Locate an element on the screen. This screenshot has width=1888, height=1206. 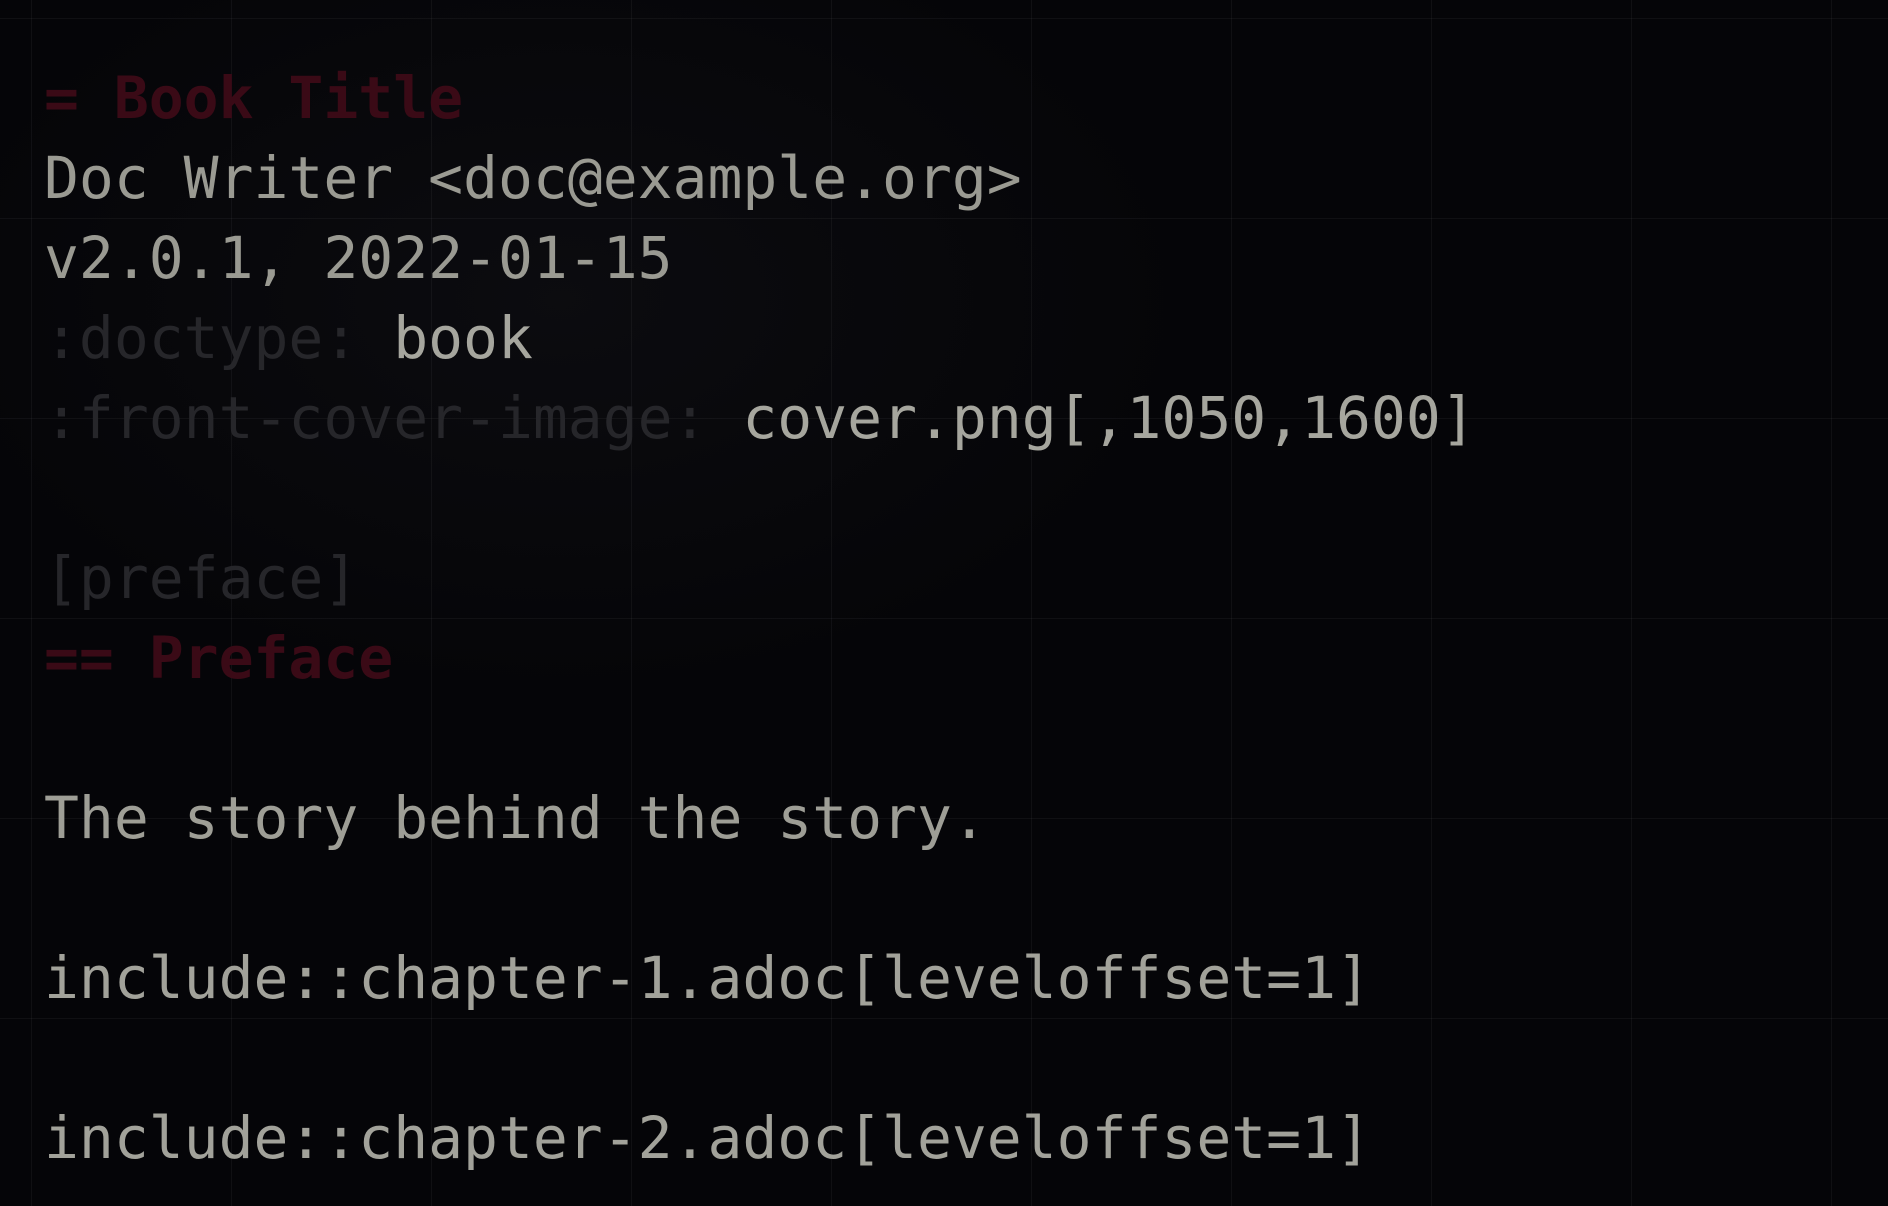
doctype-attribute-value: book is located at coordinates (445, 338).